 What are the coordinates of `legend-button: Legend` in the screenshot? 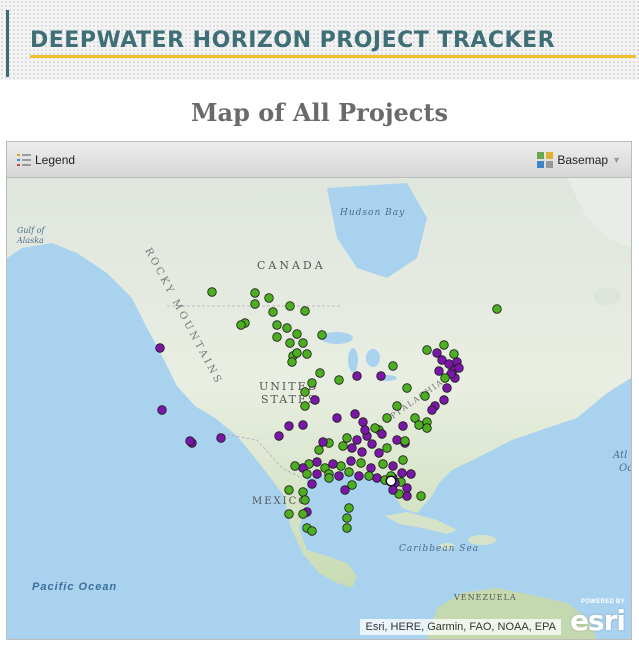 It's located at (46, 160).